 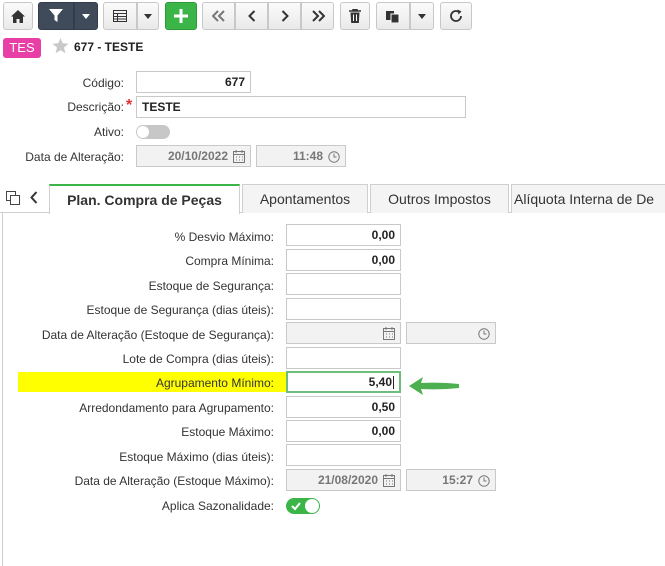 I want to click on delete-button, so click(x=355, y=16).